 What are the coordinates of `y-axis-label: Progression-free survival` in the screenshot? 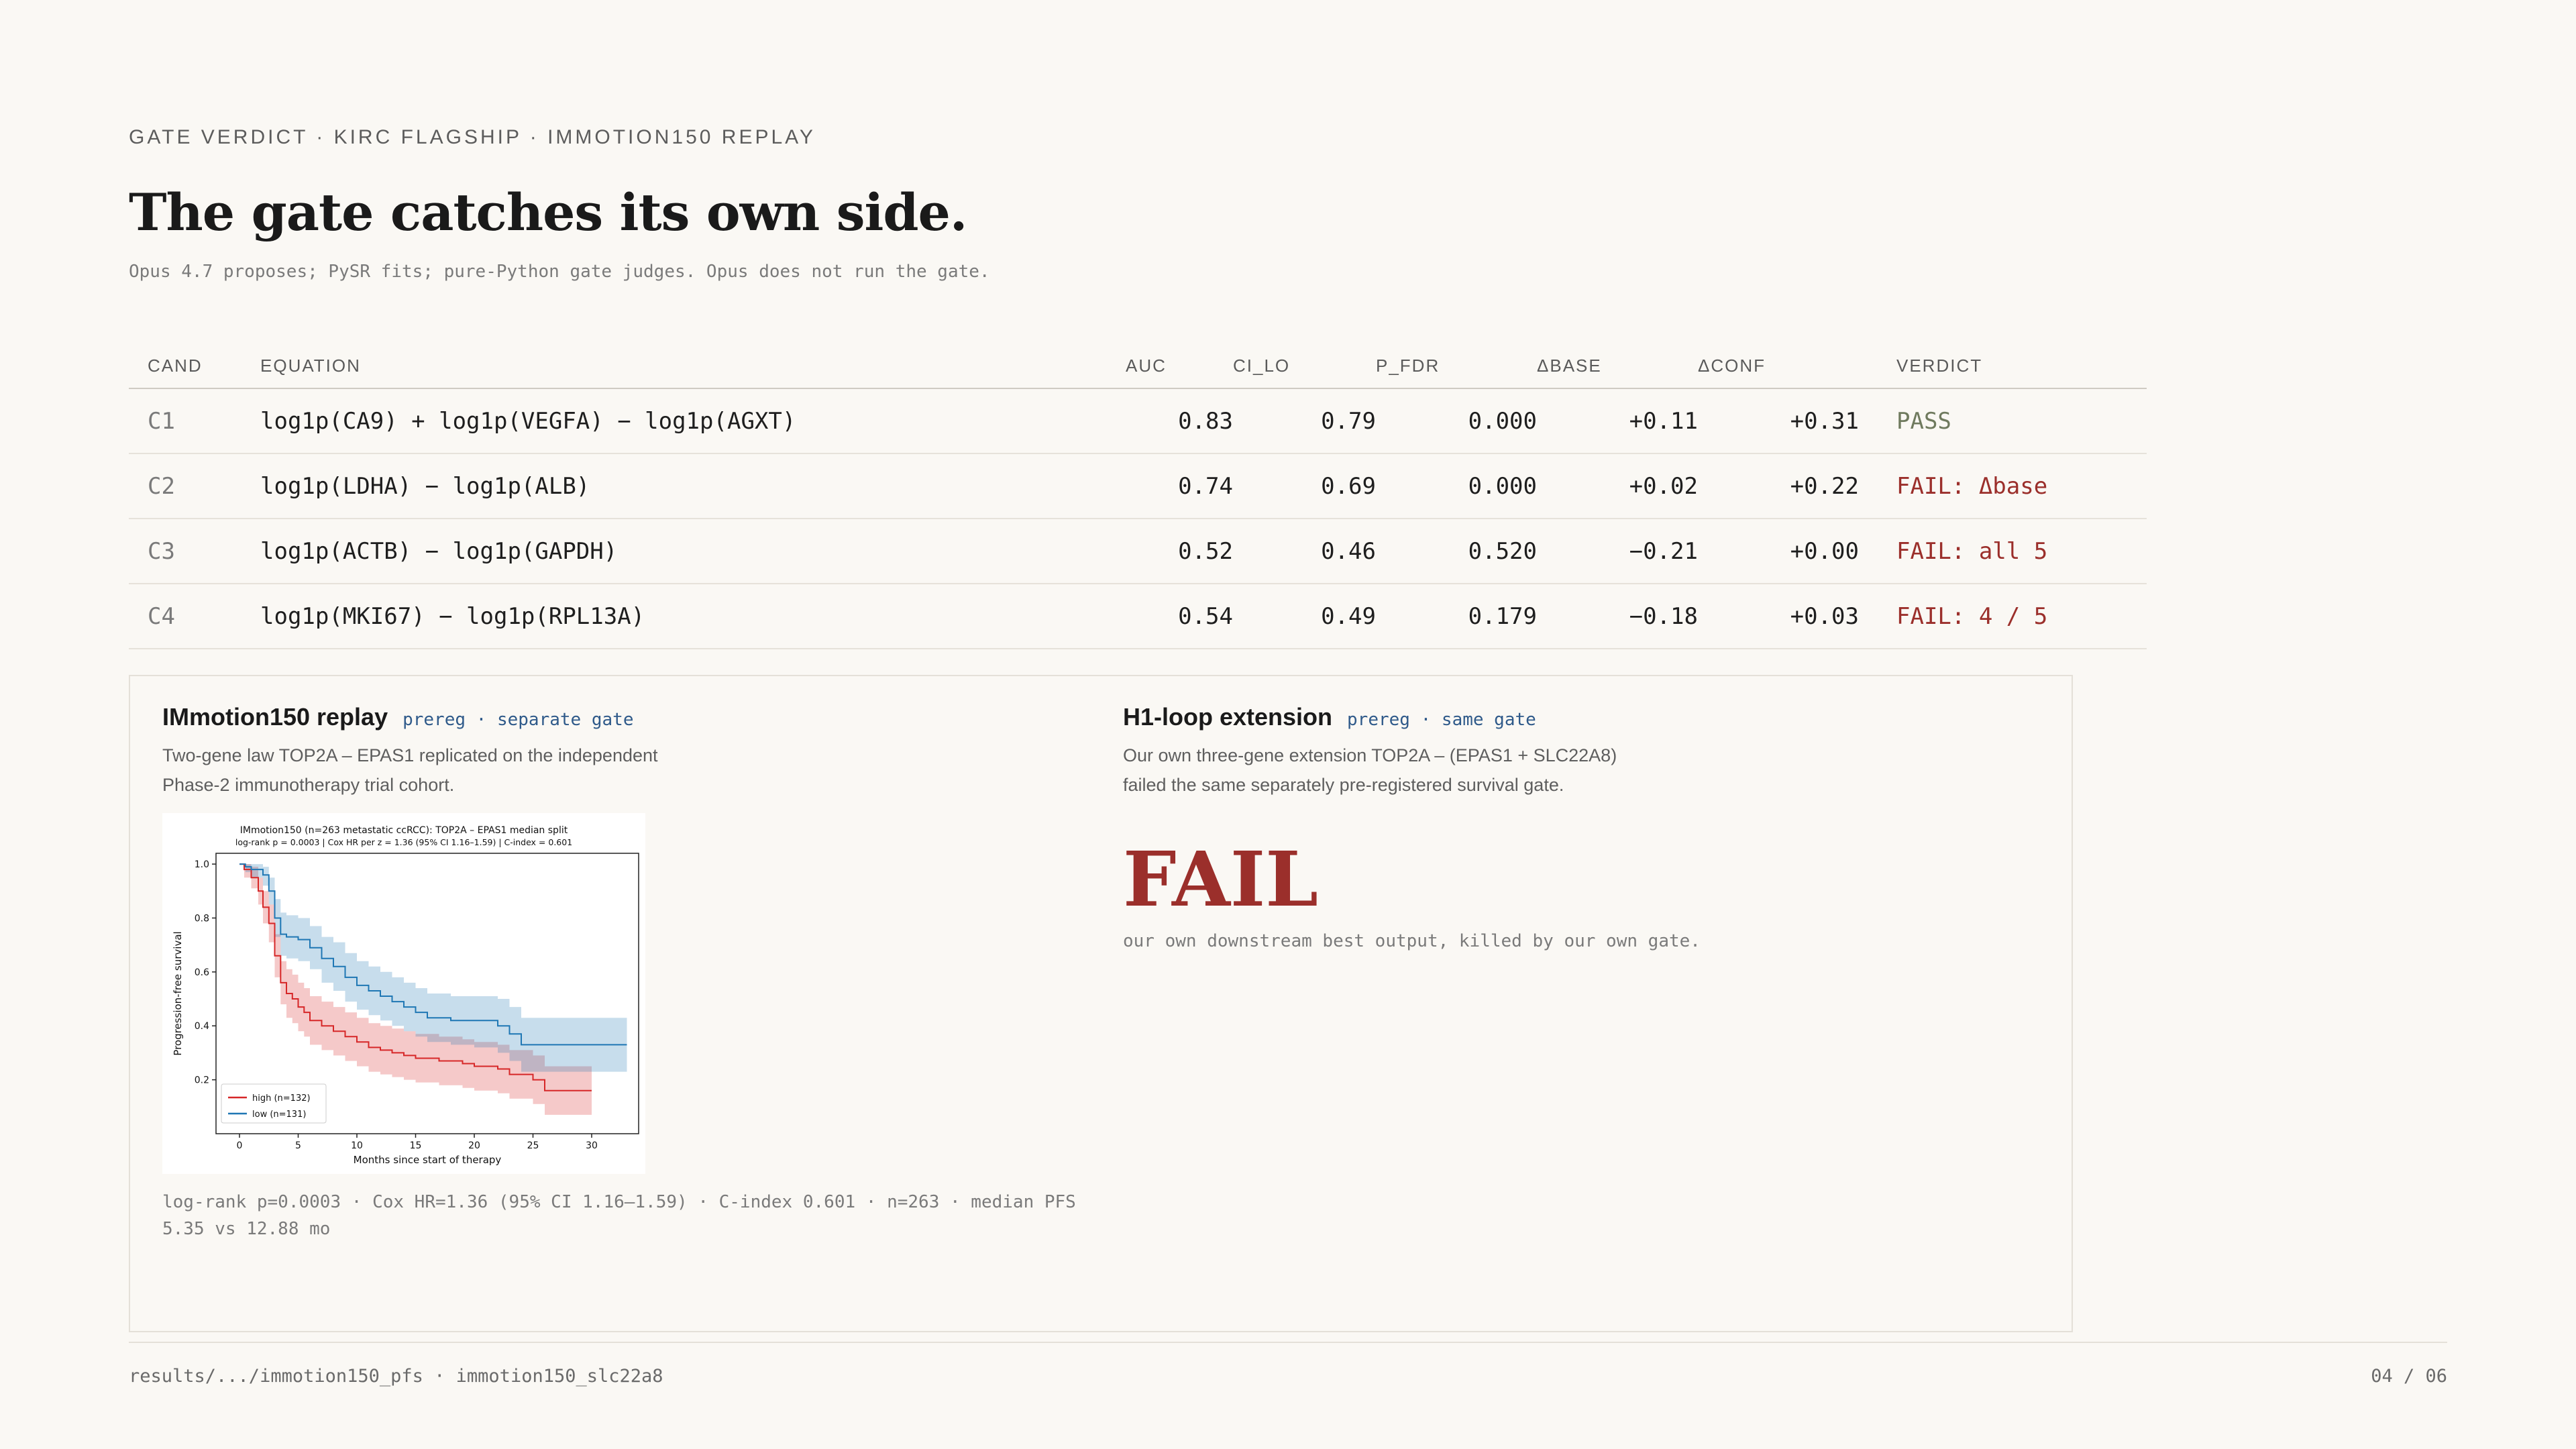 It's located at (178, 993).